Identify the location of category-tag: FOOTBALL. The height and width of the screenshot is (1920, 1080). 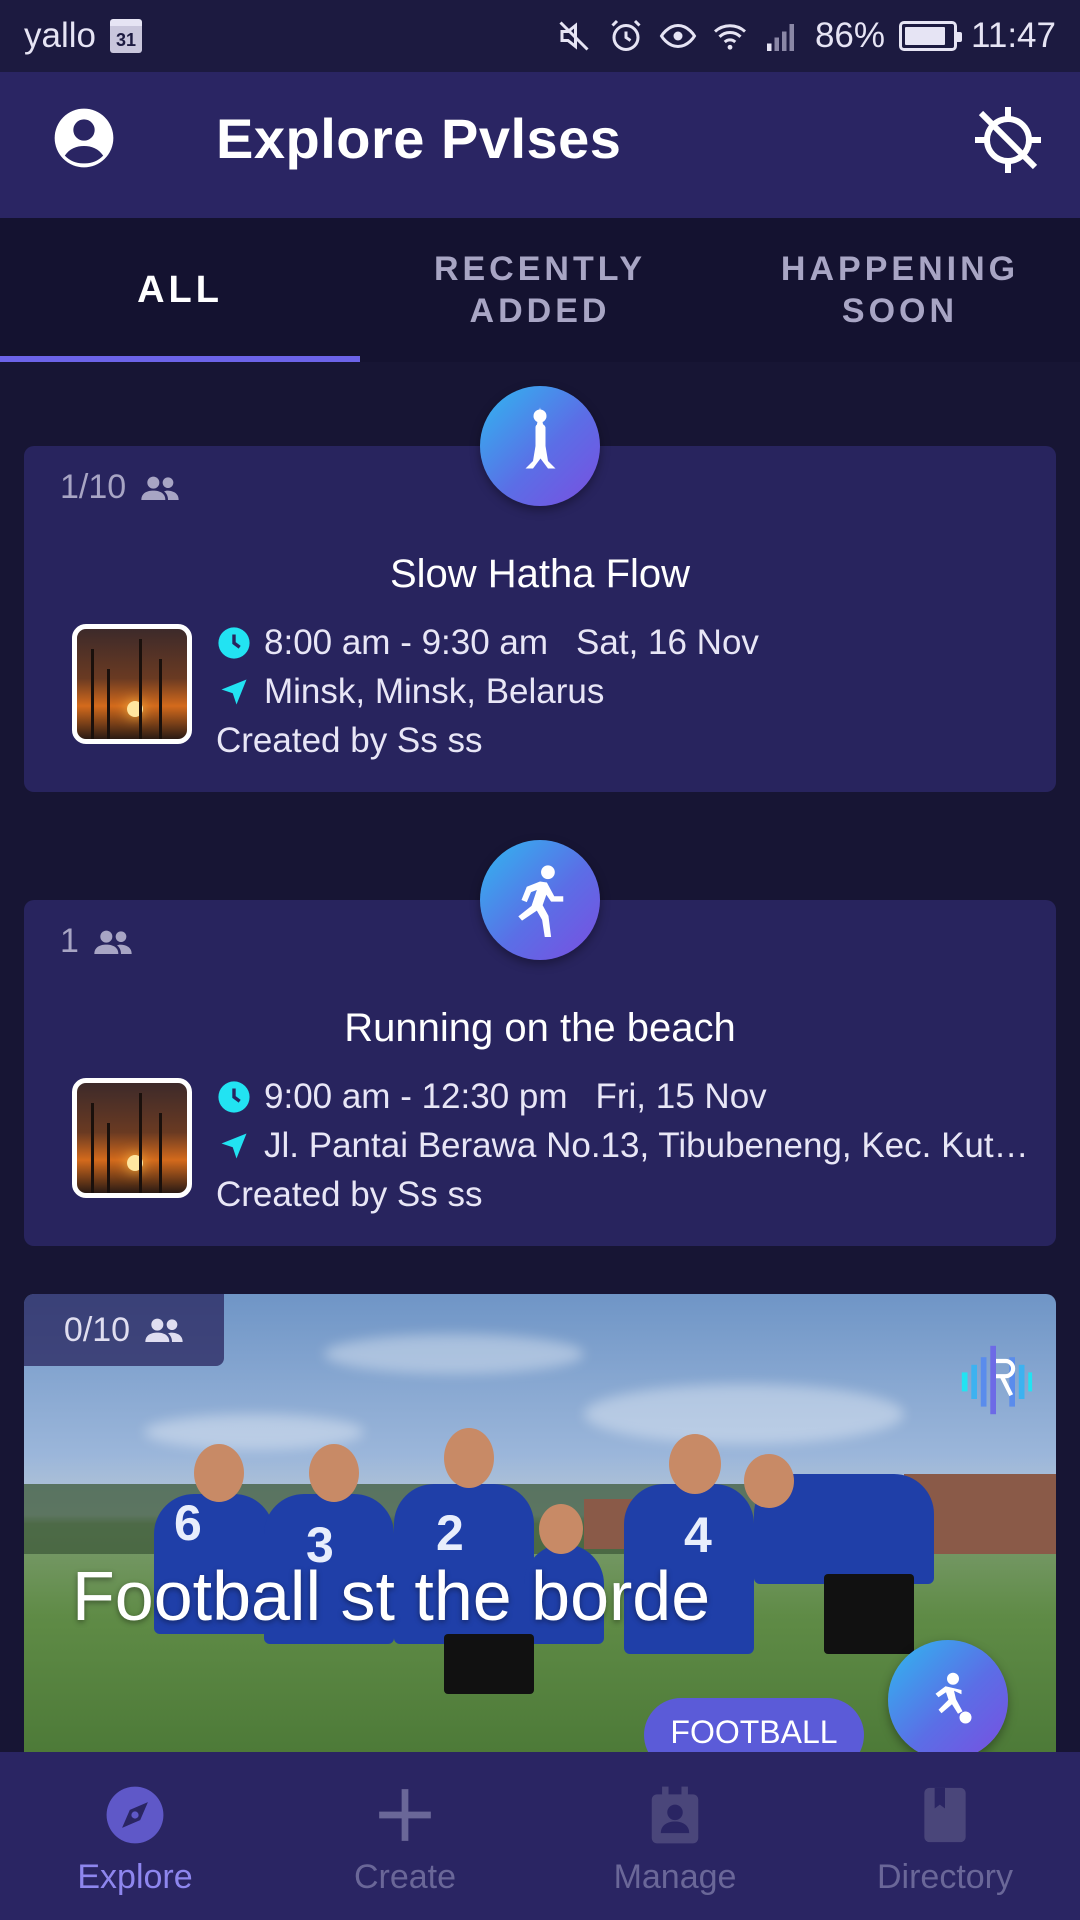
(754, 1726).